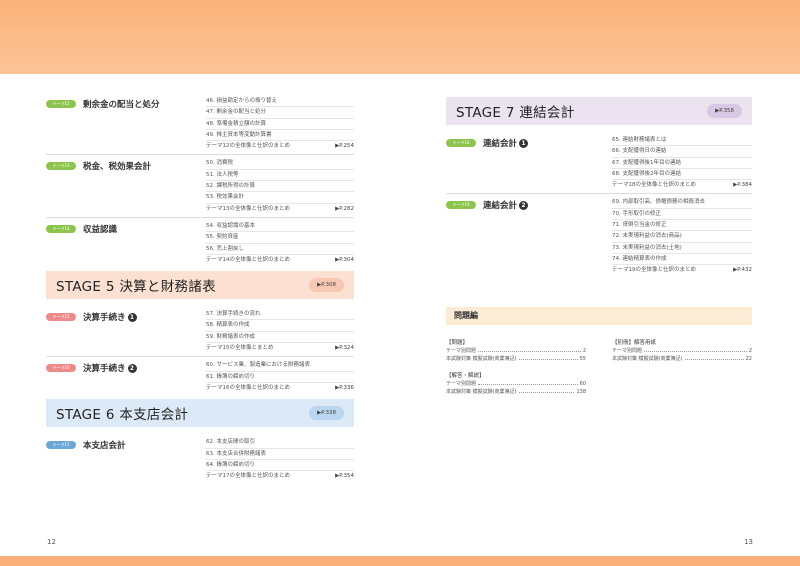 The height and width of the screenshot is (566, 800). What do you see at coordinates (280, 377) in the screenshot?
I see `toc-item: 61. 帳簿の締め切り` at bounding box center [280, 377].